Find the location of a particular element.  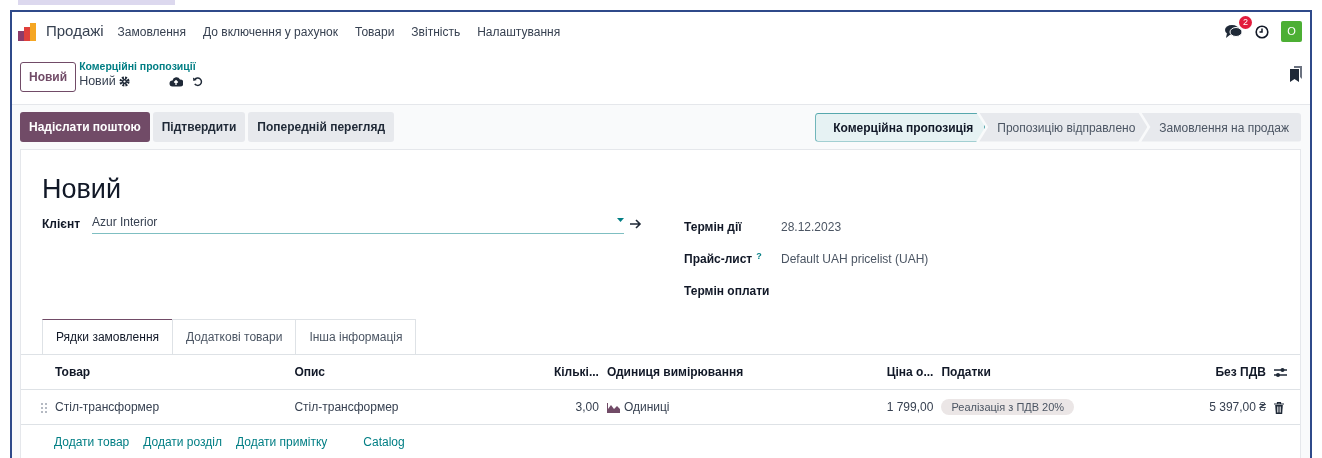

field-value: 28.12.2023 is located at coordinates (811, 228).